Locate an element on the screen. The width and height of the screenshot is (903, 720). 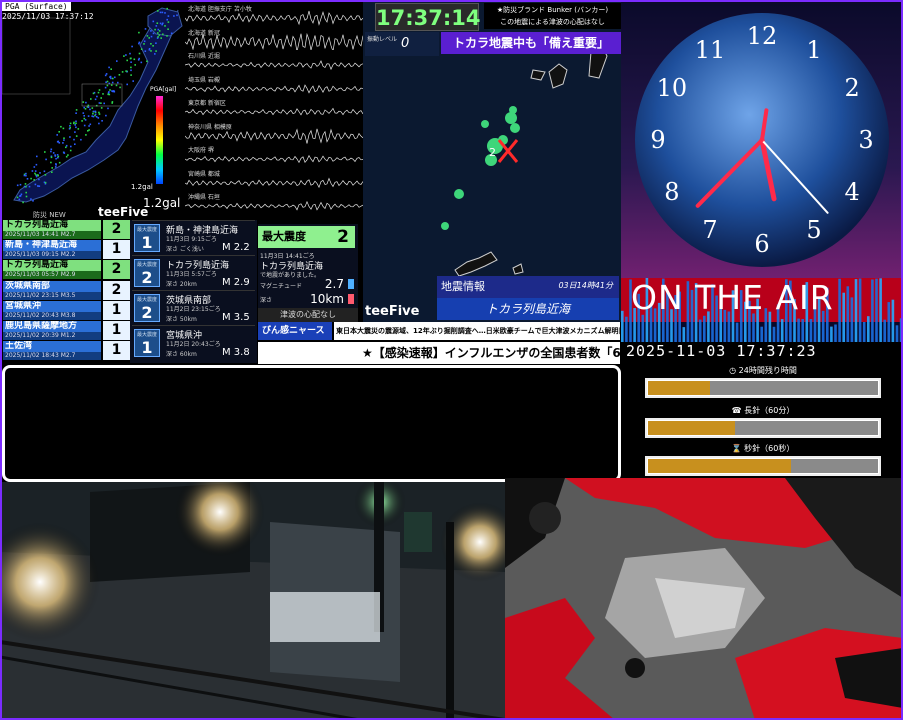
detail-date: 11月3日 5:57ごろ is located at coordinates (191, 274).